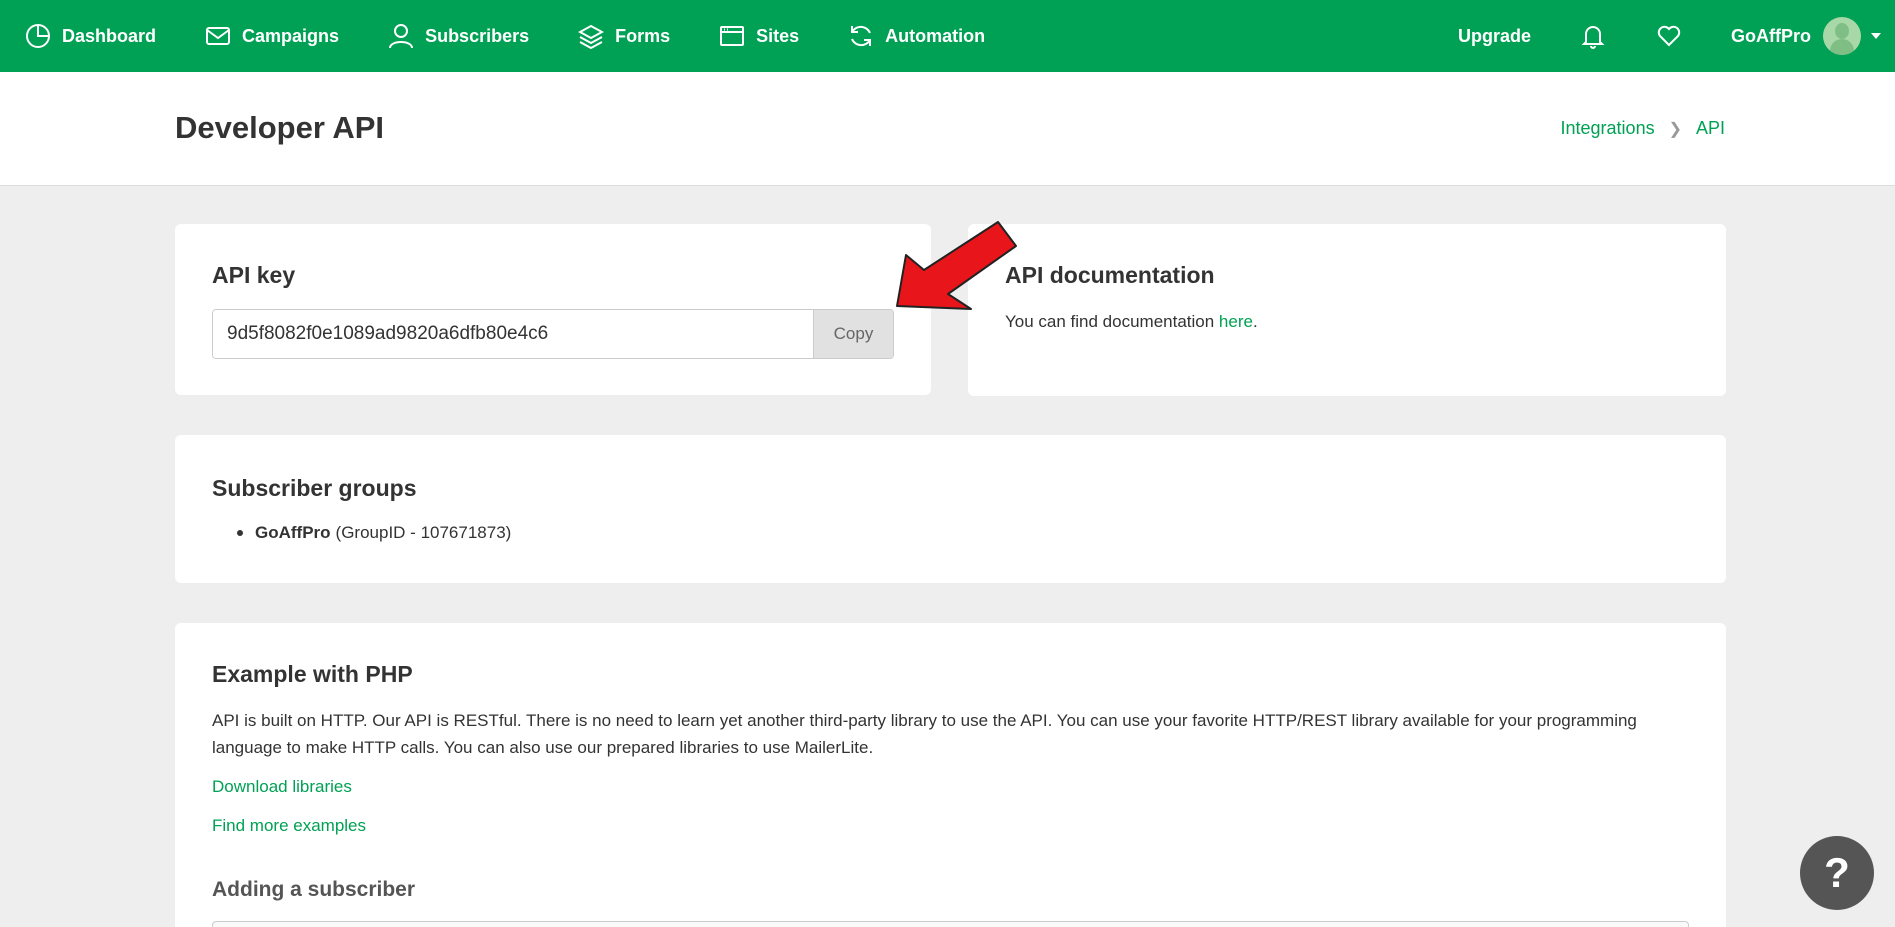 This screenshot has width=1895, height=927. What do you see at coordinates (240, 533) in the screenshot?
I see `bullet` at bounding box center [240, 533].